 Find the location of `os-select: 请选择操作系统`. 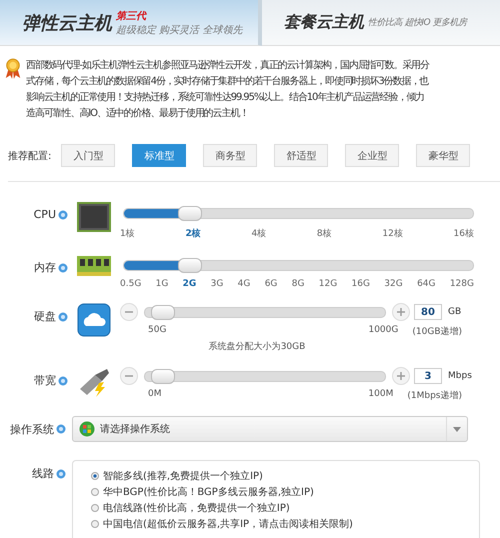

os-select: 请选择操作系统 is located at coordinates (270, 429).